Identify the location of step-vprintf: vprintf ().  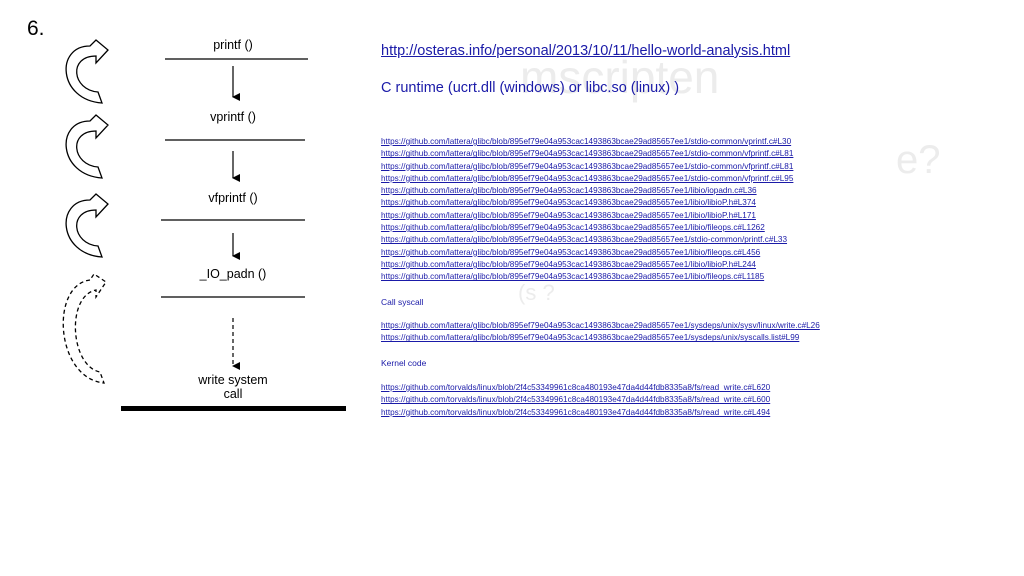
(233, 117).